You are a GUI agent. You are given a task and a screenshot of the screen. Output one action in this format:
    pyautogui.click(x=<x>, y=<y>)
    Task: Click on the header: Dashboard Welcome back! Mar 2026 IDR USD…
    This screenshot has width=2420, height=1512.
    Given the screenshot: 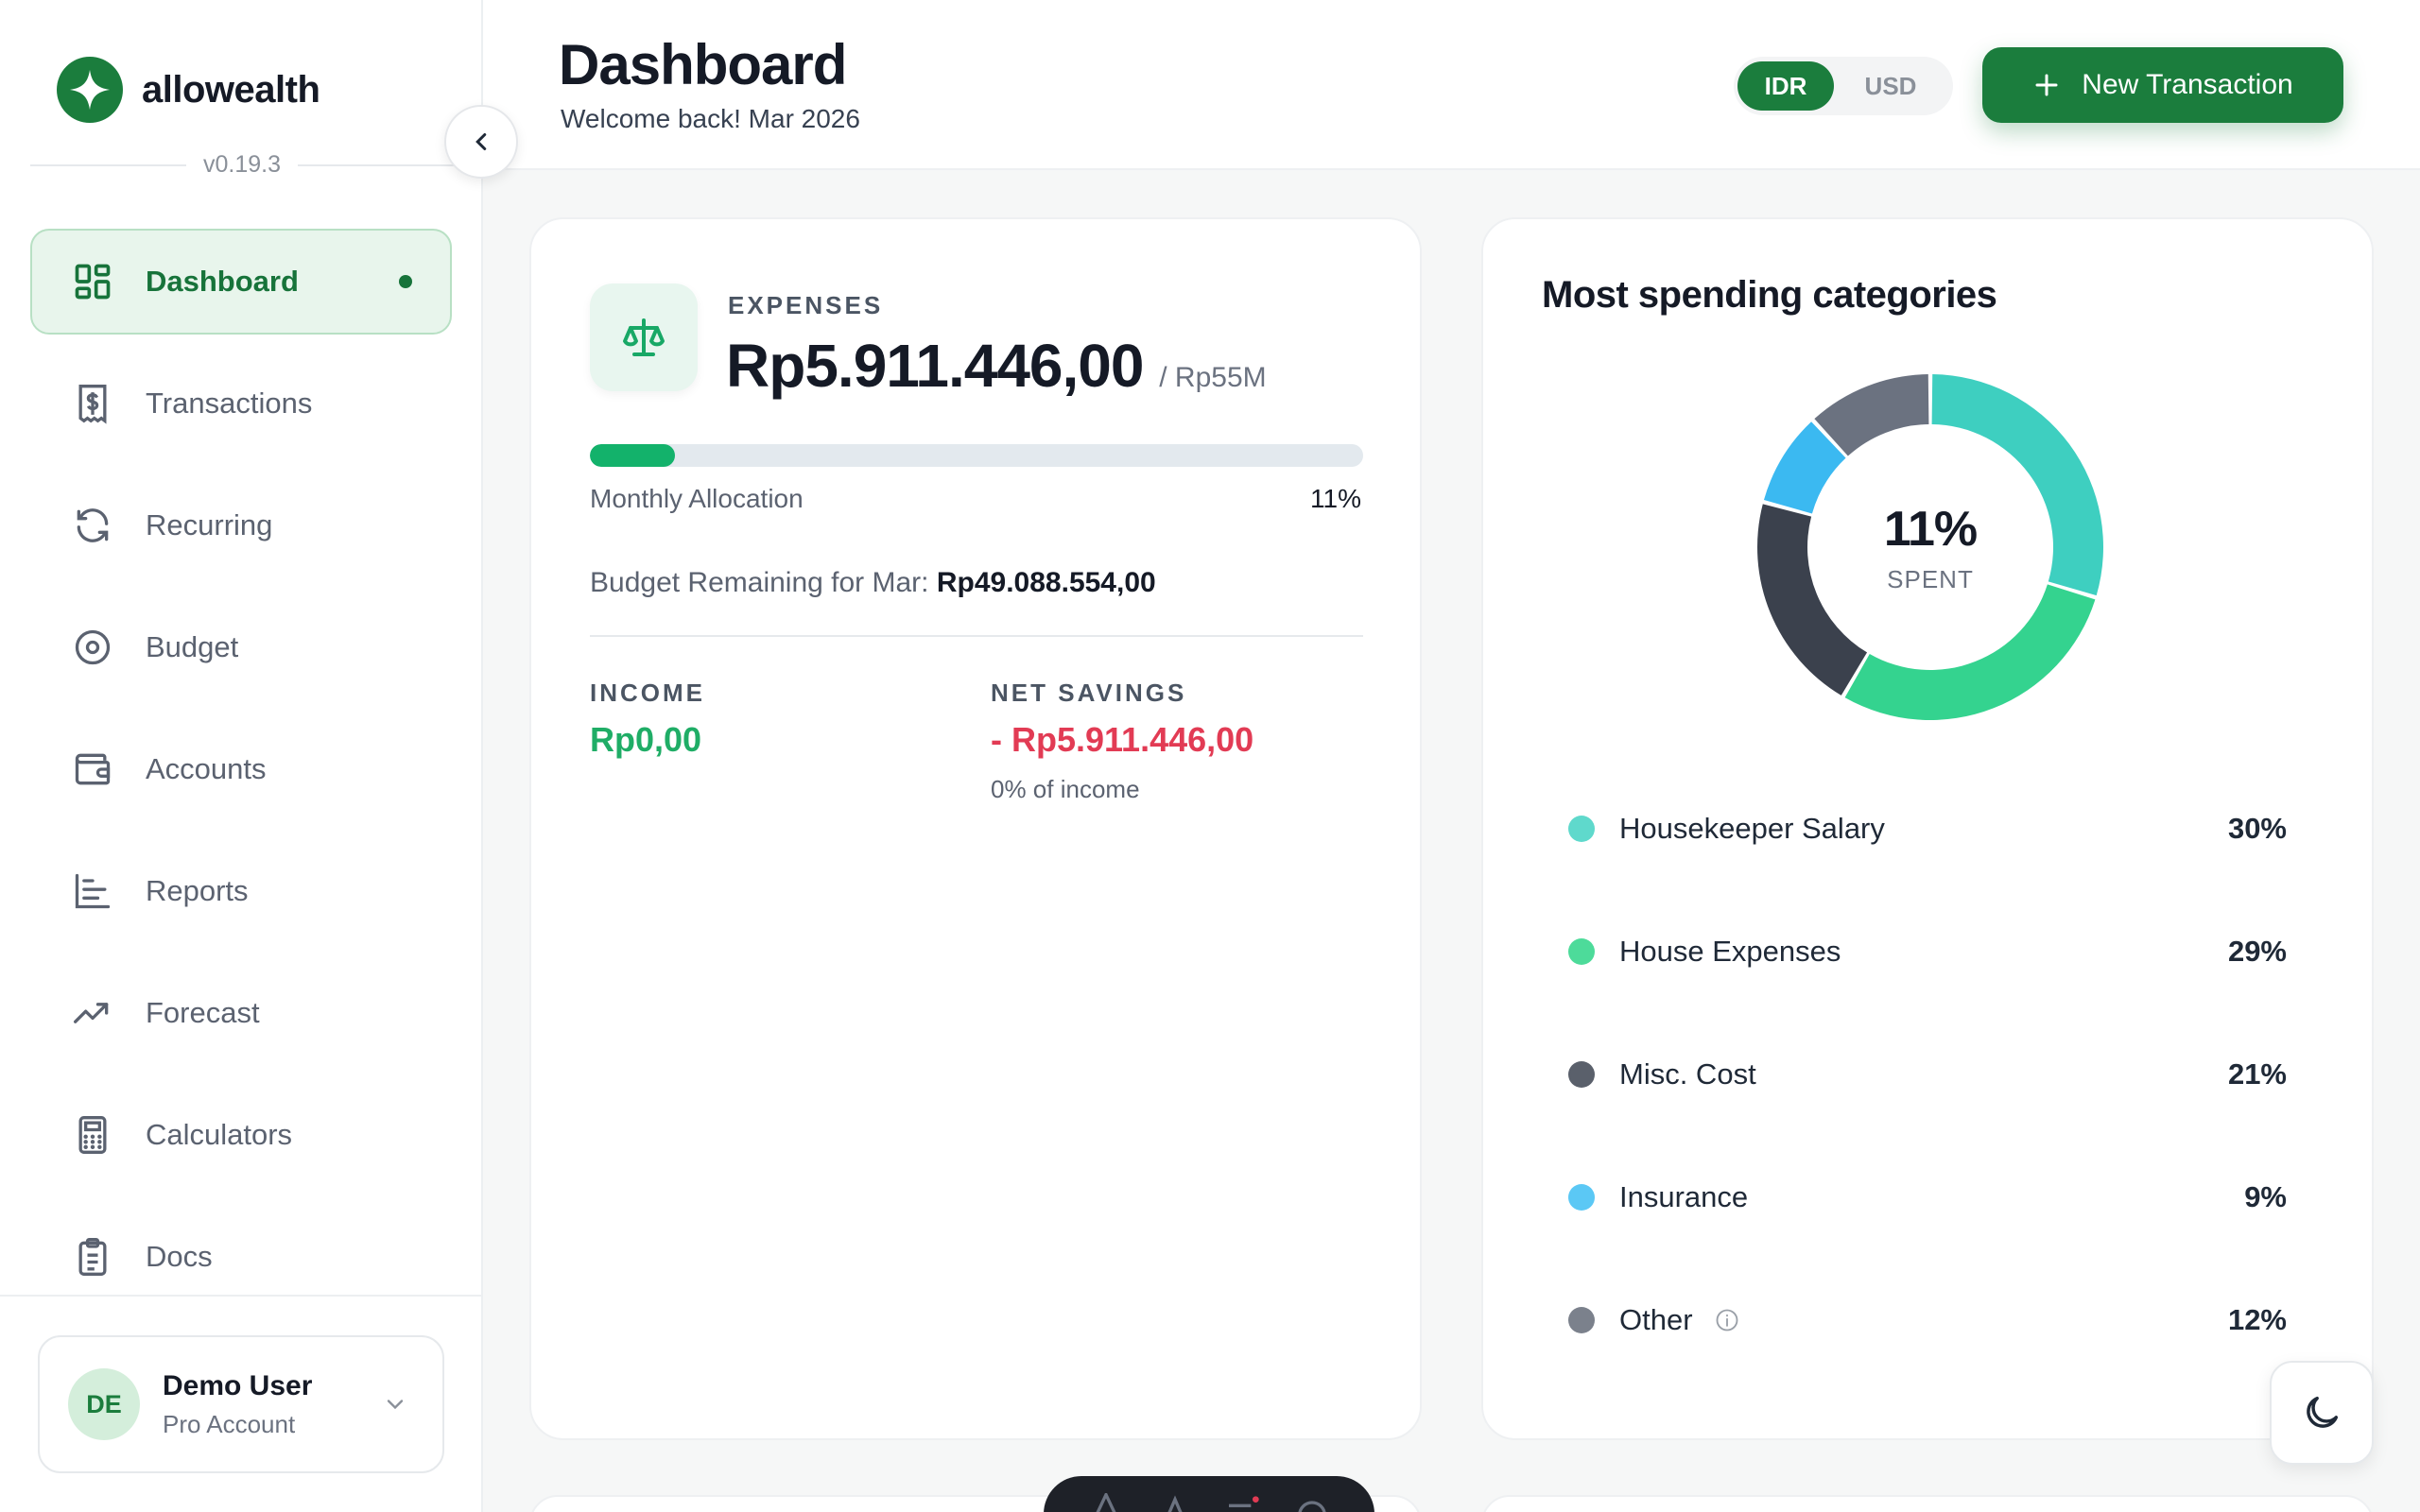 What is the action you would take?
    pyautogui.click(x=1452, y=85)
    